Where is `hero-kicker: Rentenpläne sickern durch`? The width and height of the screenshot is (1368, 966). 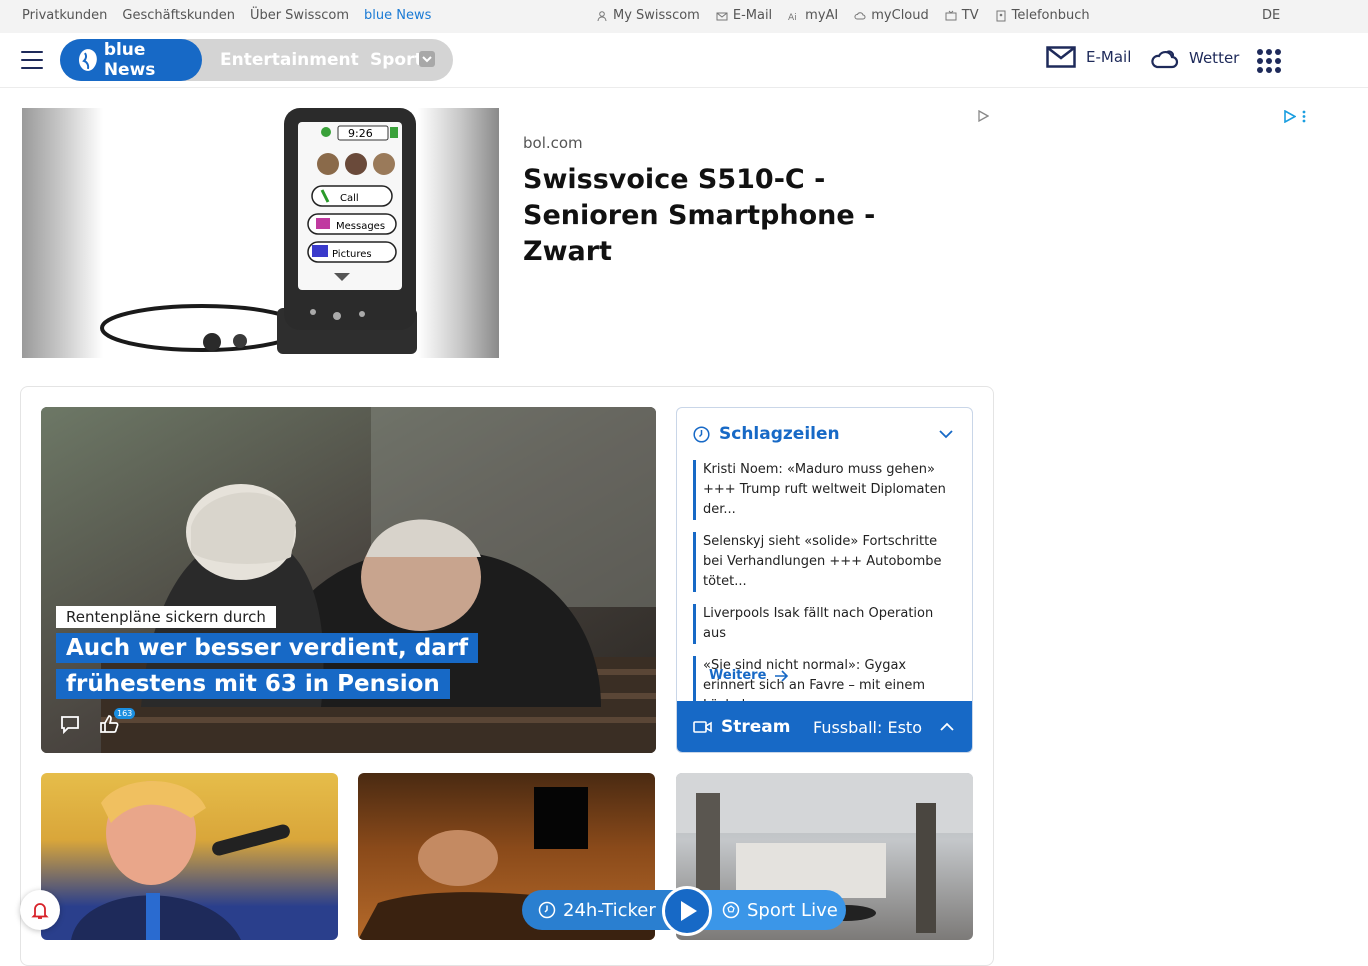 hero-kicker: Rentenpläne sickern durch is located at coordinates (166, 617).